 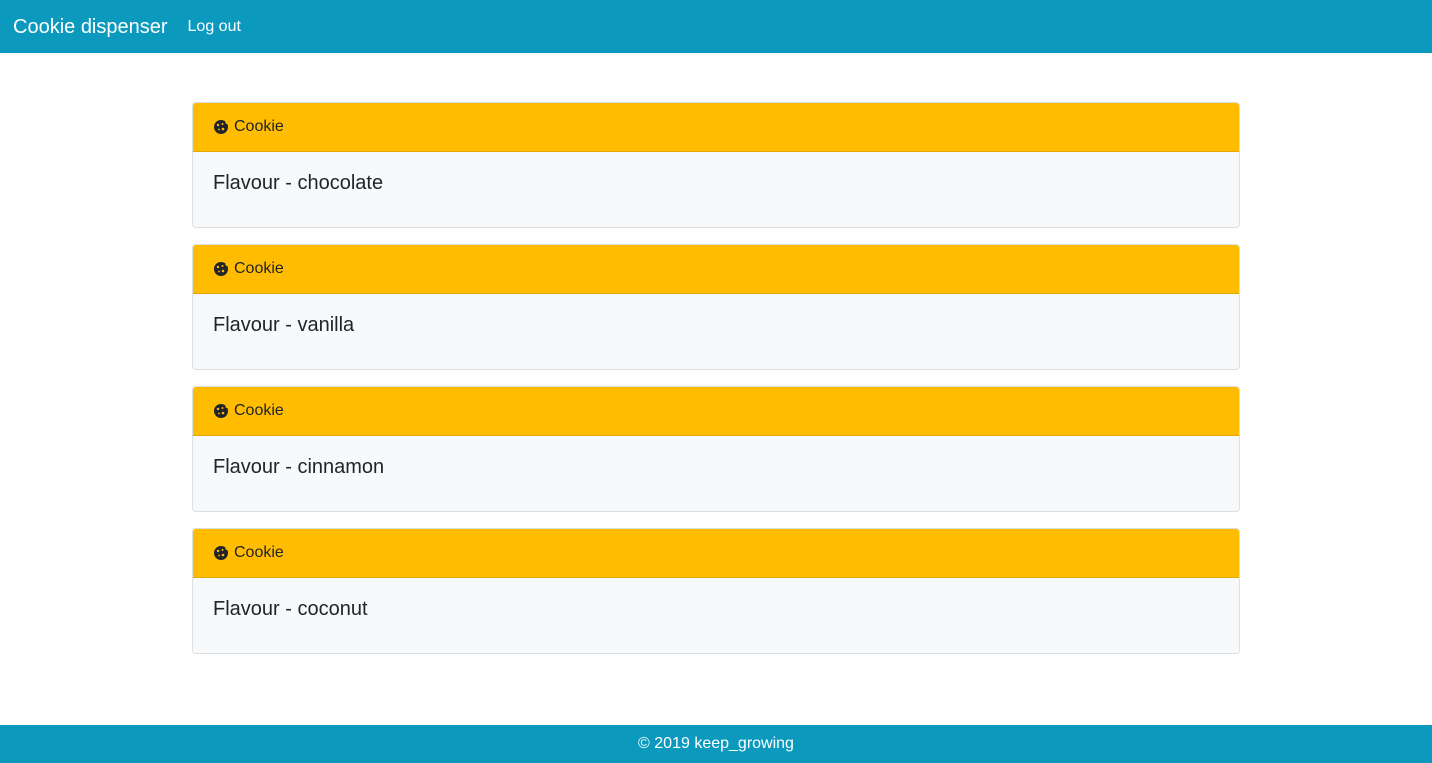 What do you see at coordinates (716, 449) in the screenshot?
I see `cookie-card: Cookie Flavour - cinnamon` at bounding box center [716, 449].